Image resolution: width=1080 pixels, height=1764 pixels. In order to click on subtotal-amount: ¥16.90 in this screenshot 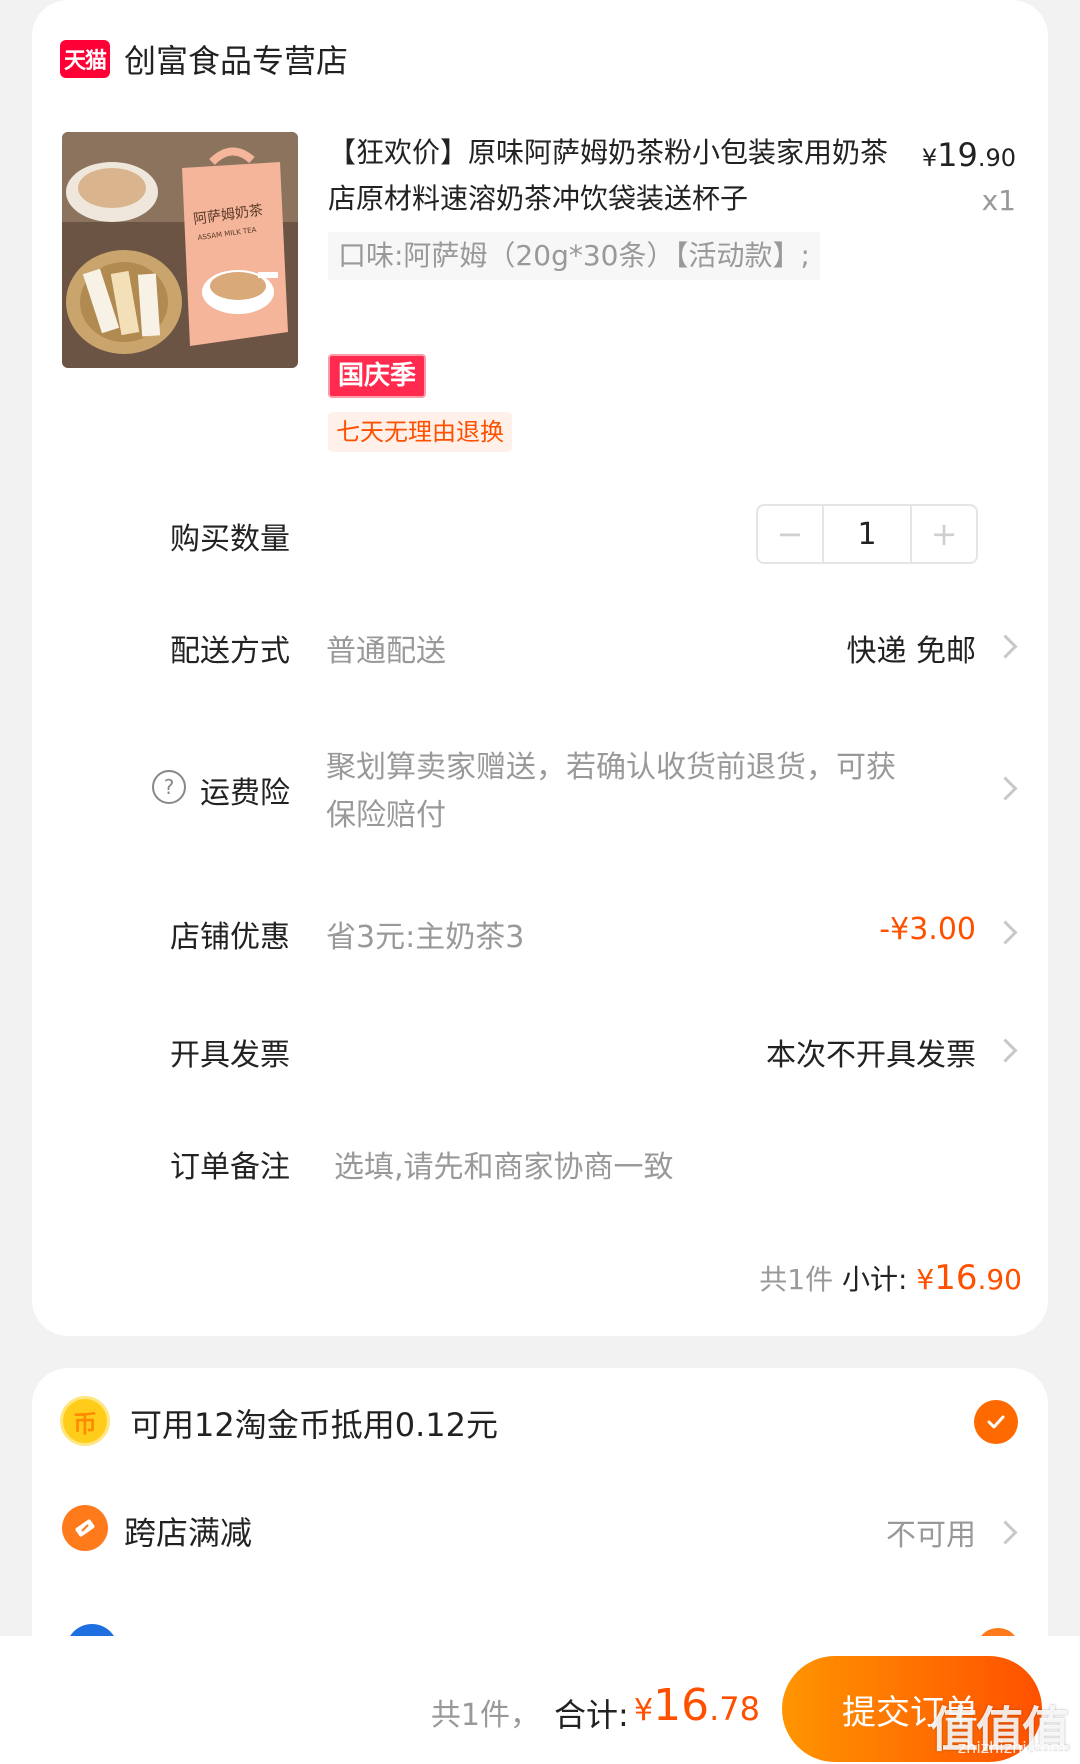, I will do `click(969, 1278)`.